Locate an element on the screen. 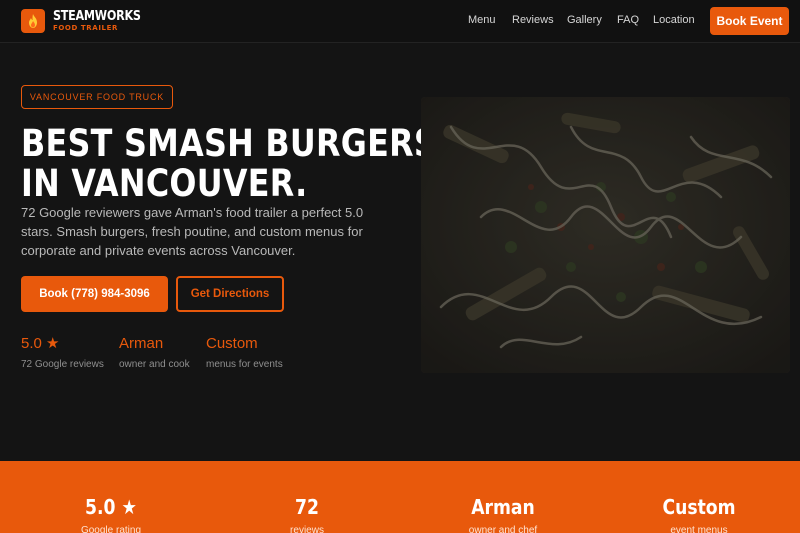  nav-link-menu: Menu is located at coordinates (482, 20).